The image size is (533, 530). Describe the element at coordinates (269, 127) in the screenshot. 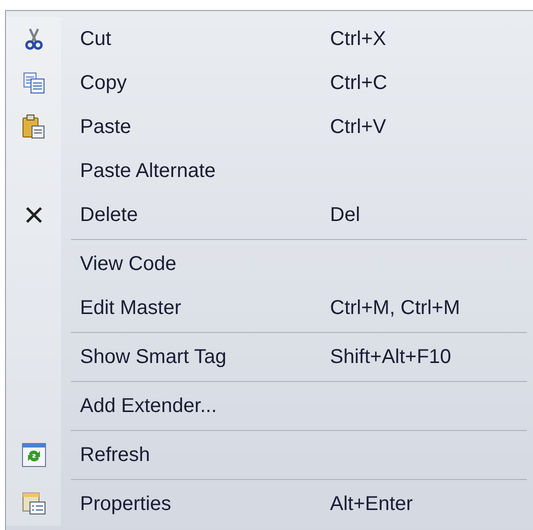

I see `menu-item: Paste Ctrl+V` at that location.